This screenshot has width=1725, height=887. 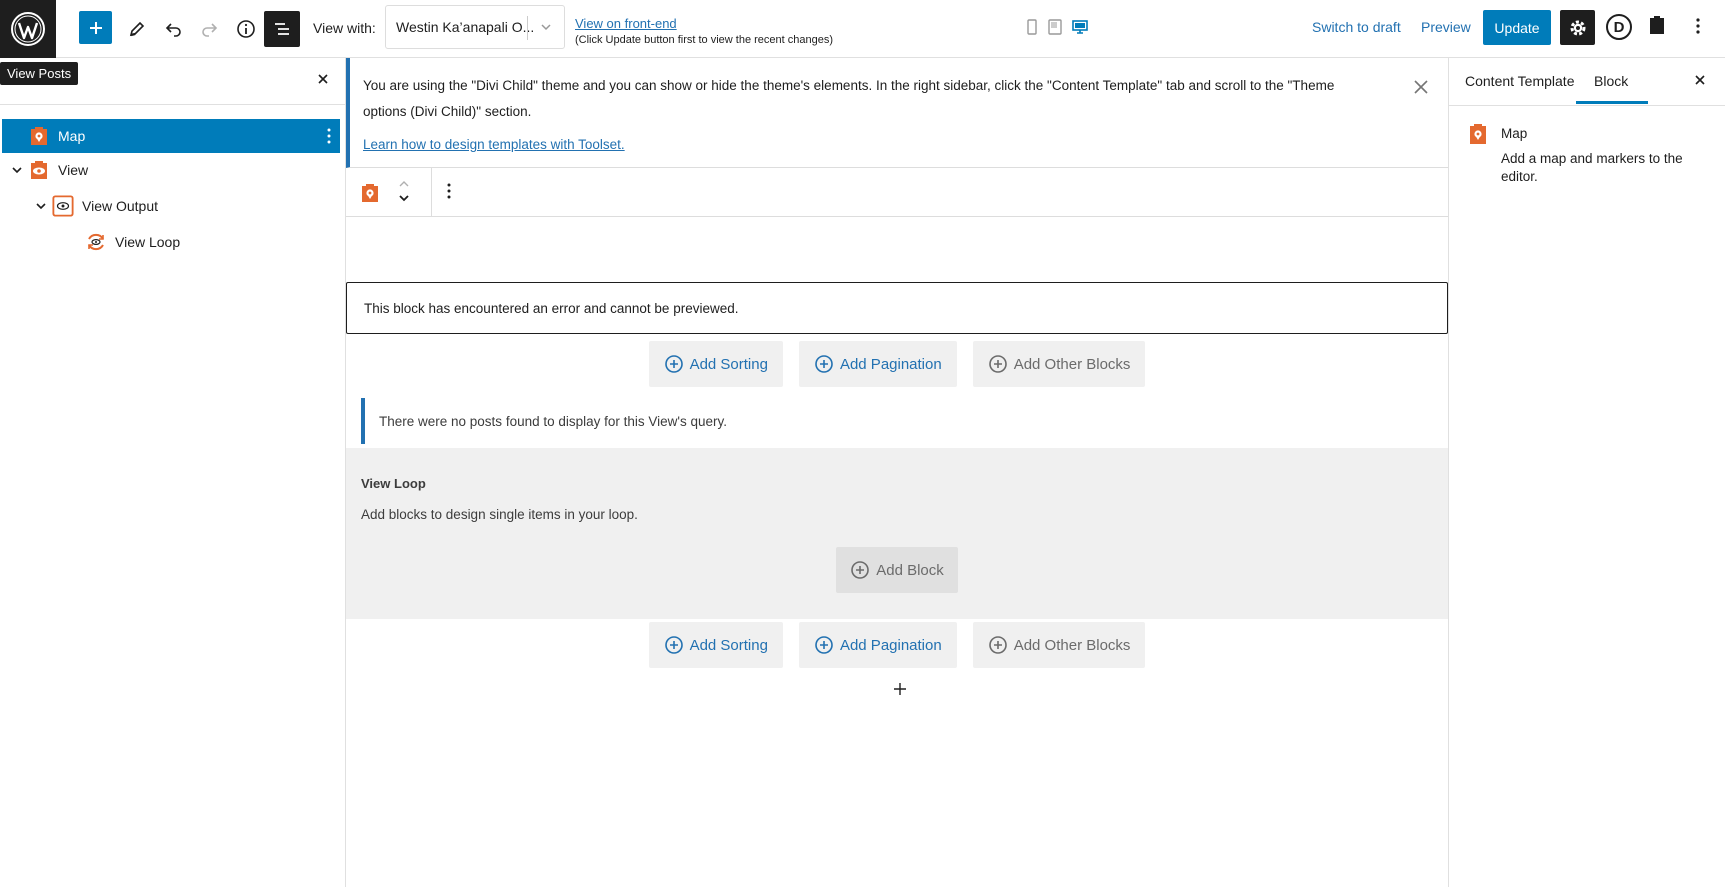 I want to click on list-item-label: View, so click(x=73, y=170).